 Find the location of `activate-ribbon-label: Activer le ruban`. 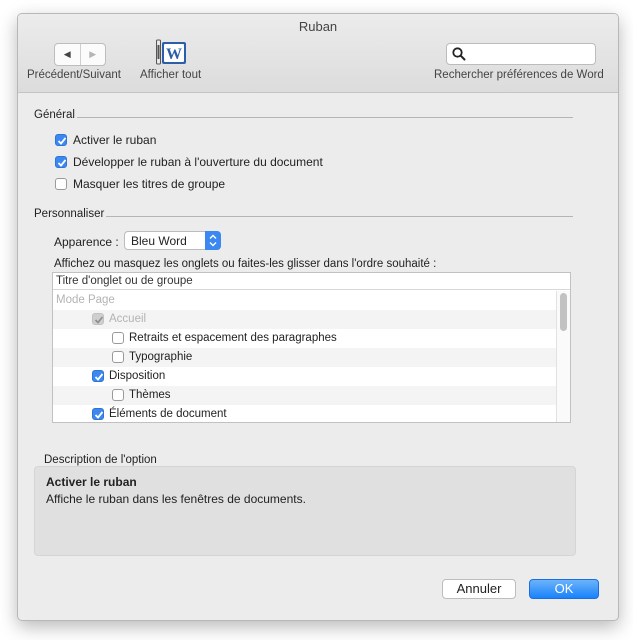

activate-ribbon-label: Activer le ruban is located at coordinates (115, 140).